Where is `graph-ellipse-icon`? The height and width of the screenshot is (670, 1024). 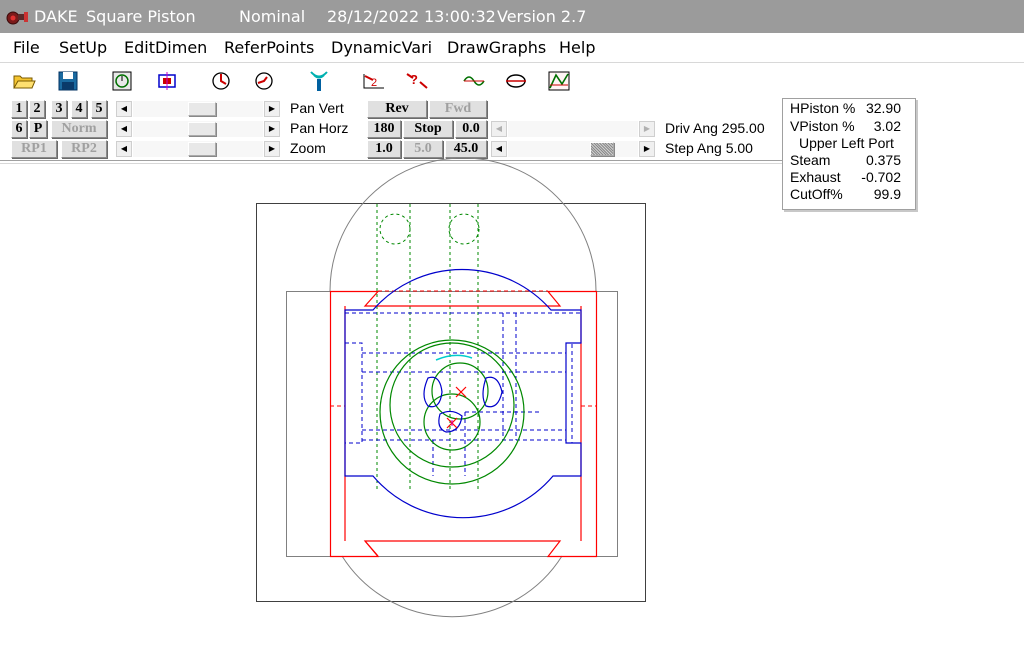 graph-ellipse-icon is located at coordinates (516, 81).